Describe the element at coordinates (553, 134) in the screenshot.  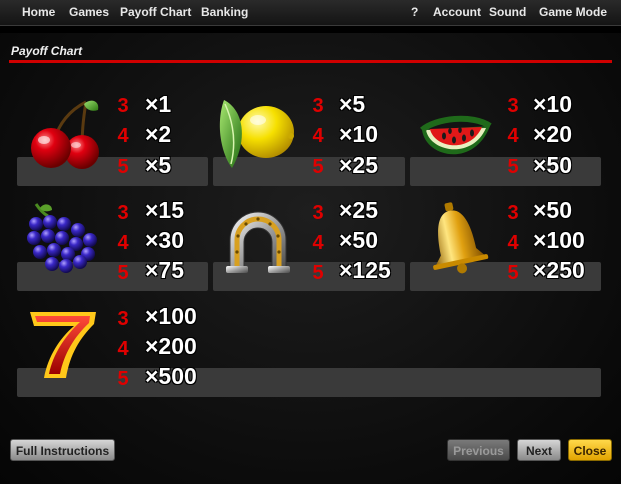
I see `payout-value: ×20` at that location.